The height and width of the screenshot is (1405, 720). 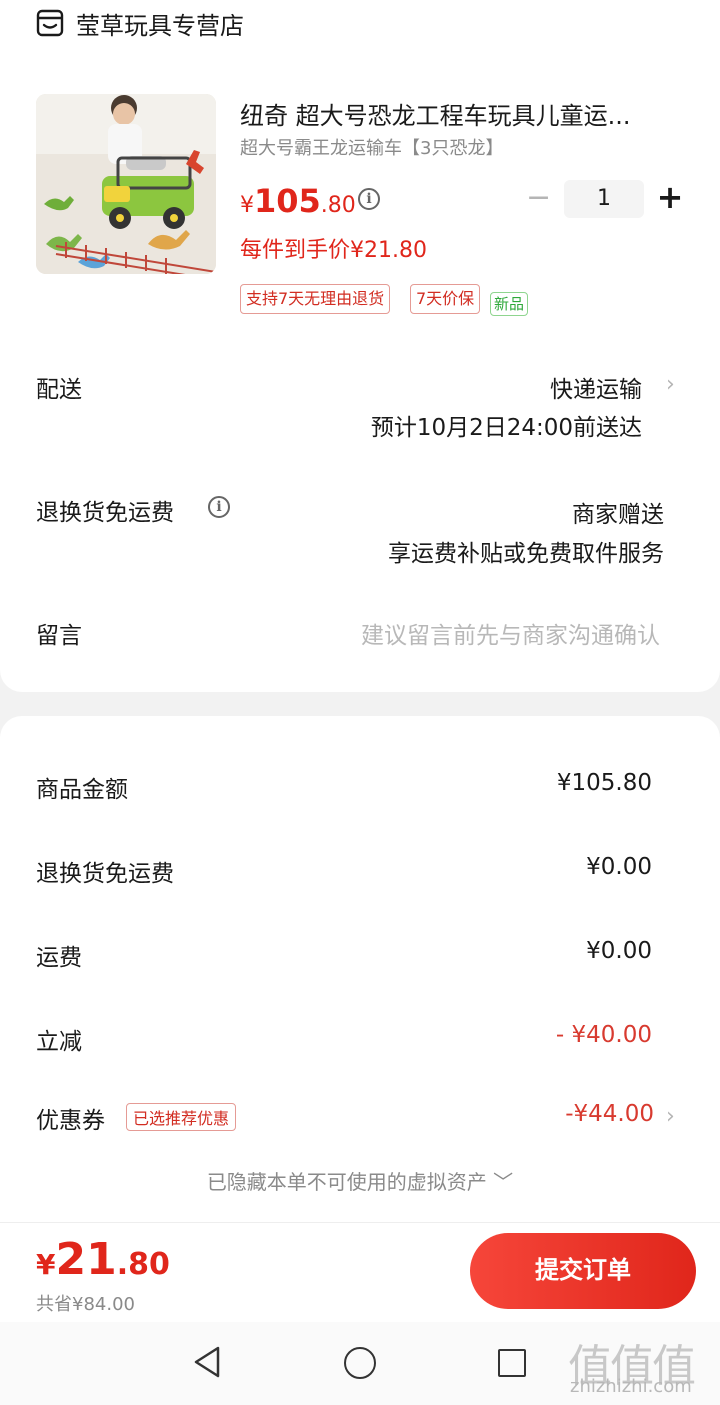 I want to click on return-fee-value: ¥0.00, so click(x=619, y=867).